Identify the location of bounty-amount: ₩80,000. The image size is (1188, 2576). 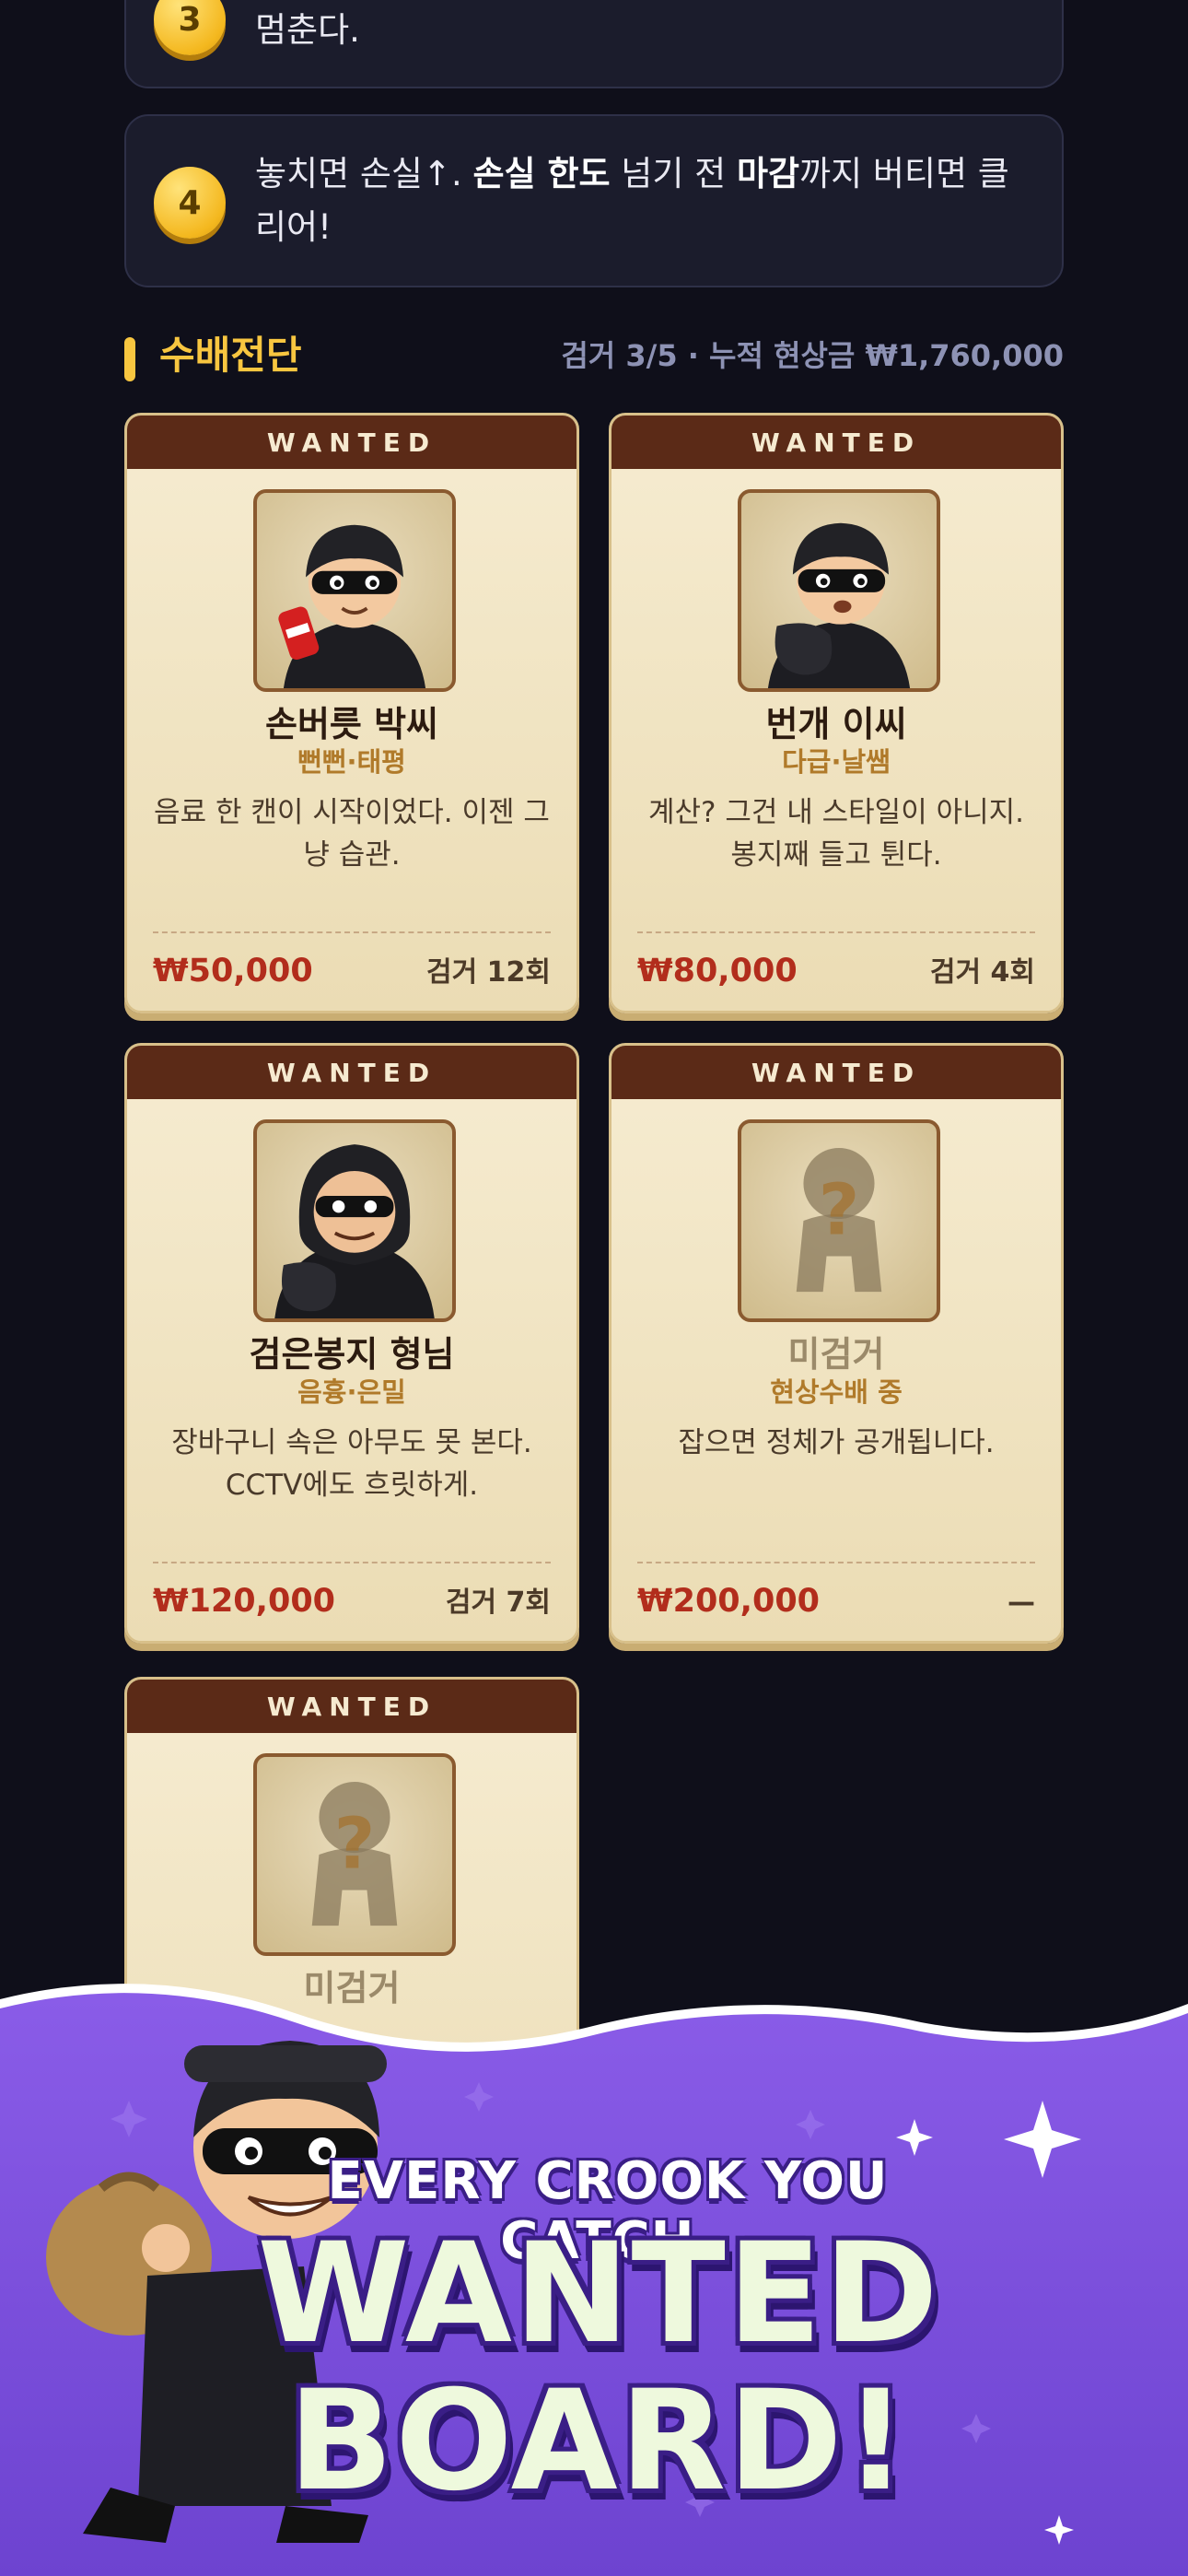
(717, 971).